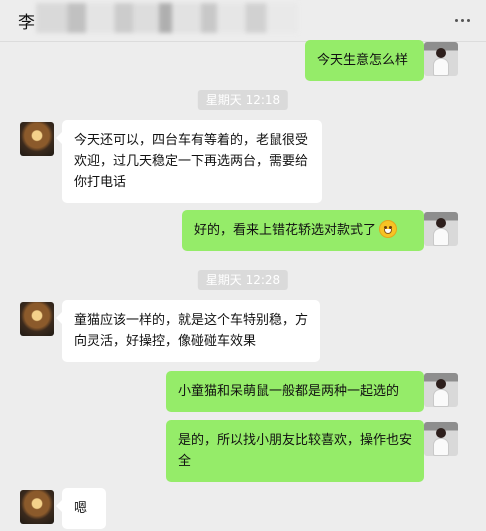  I want to click on incoming-message-bubble: 嗯, so click(81, 508).